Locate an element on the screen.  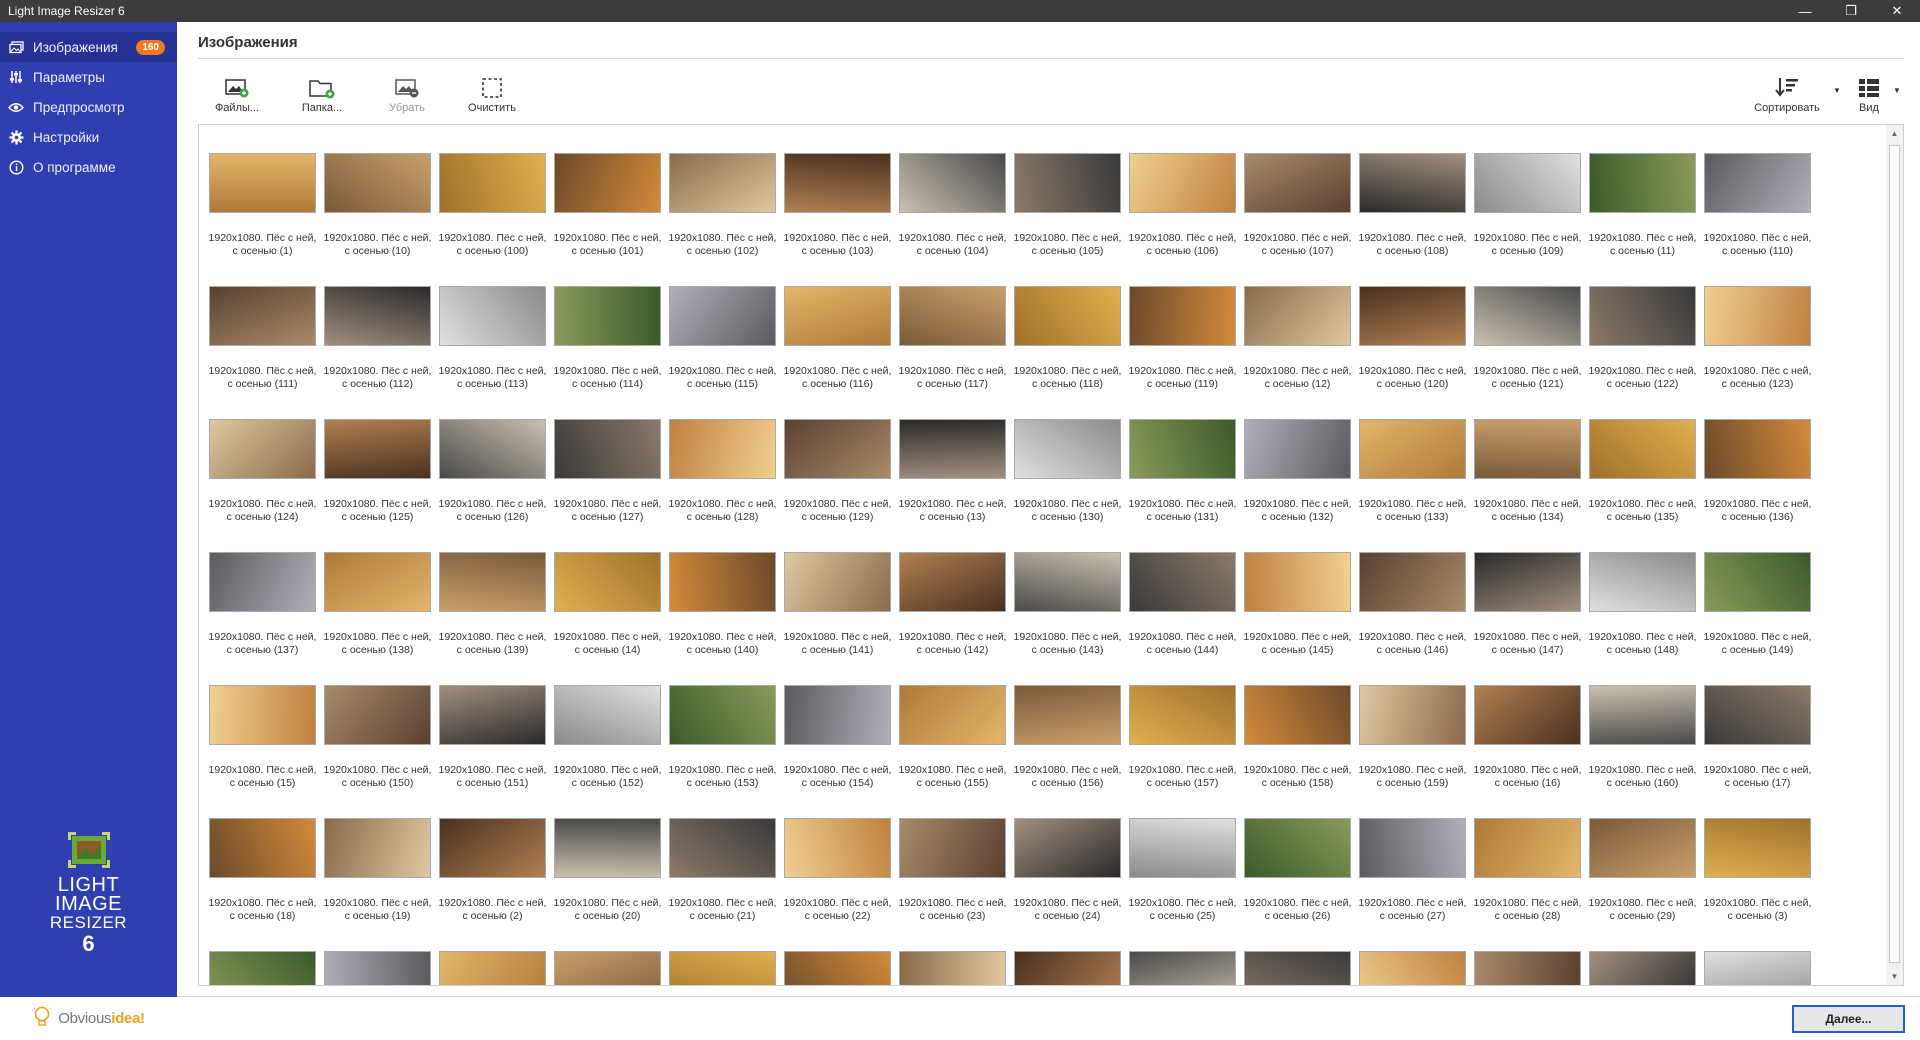
image-item: 1920x1080. Пёс с ней, с осенью (123) is located at coordinates (1757, 324).